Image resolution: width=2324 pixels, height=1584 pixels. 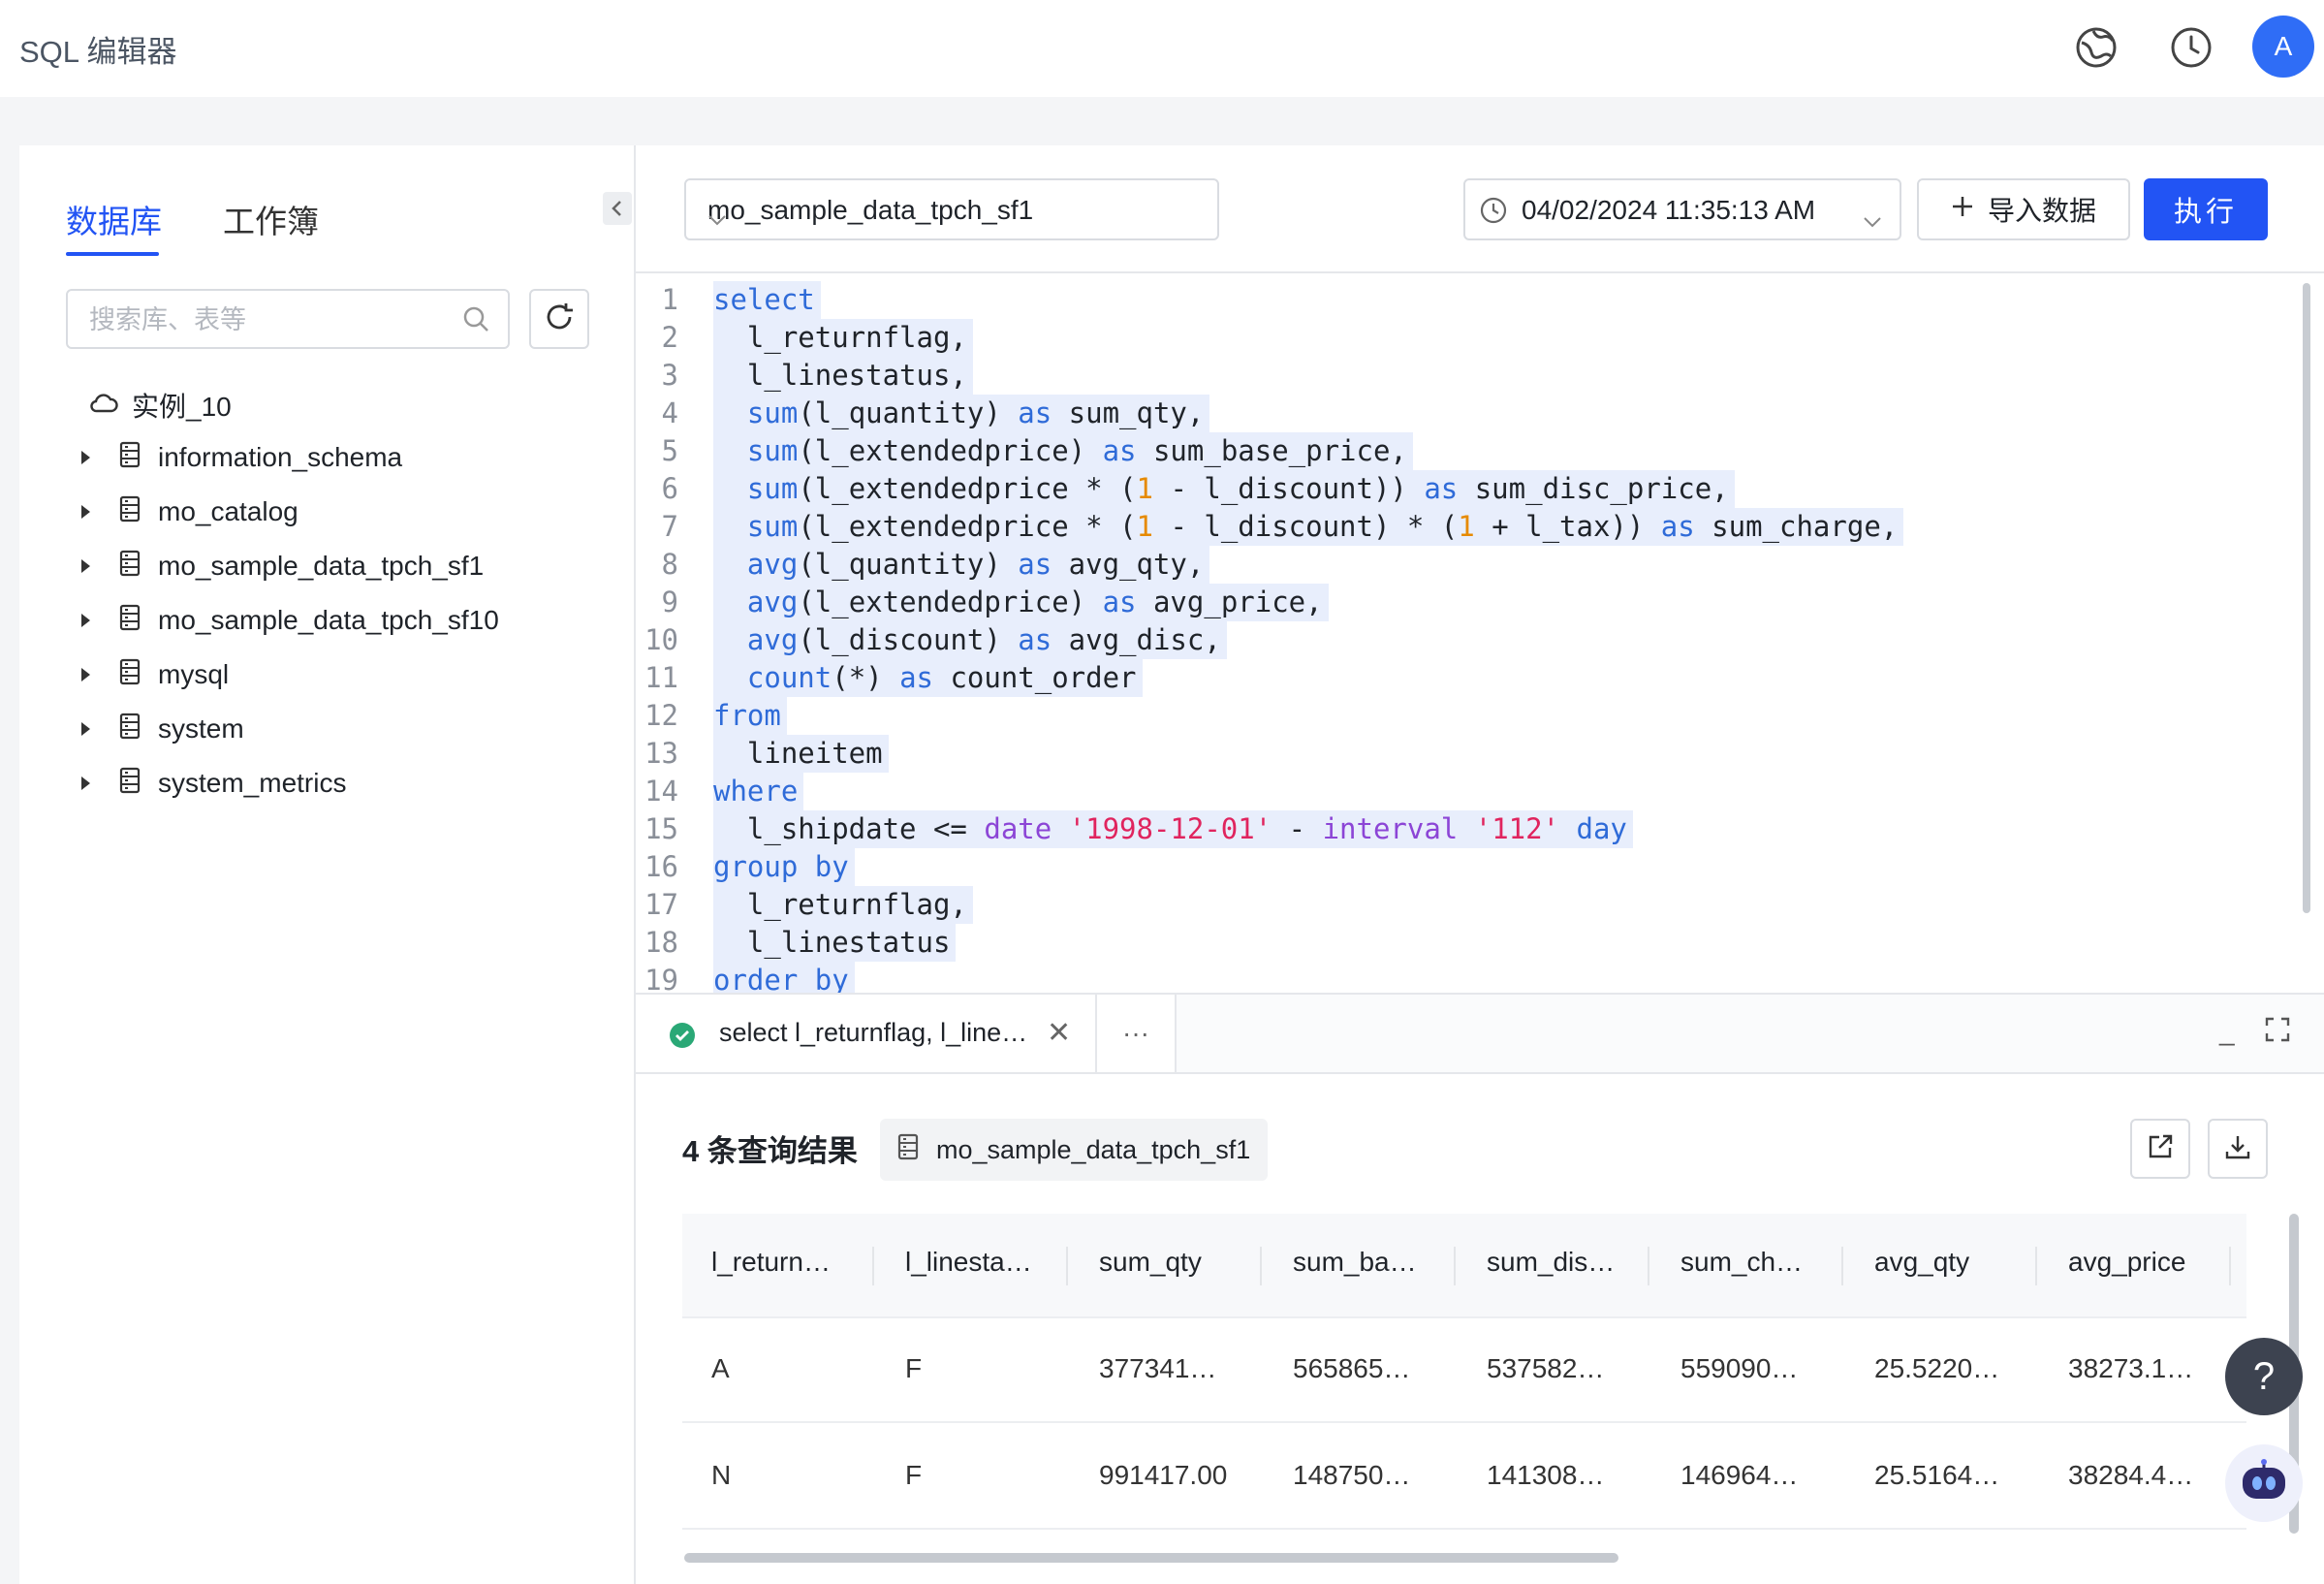 I want to click on fullscreen-icon, so click(x=2277, y=1033).